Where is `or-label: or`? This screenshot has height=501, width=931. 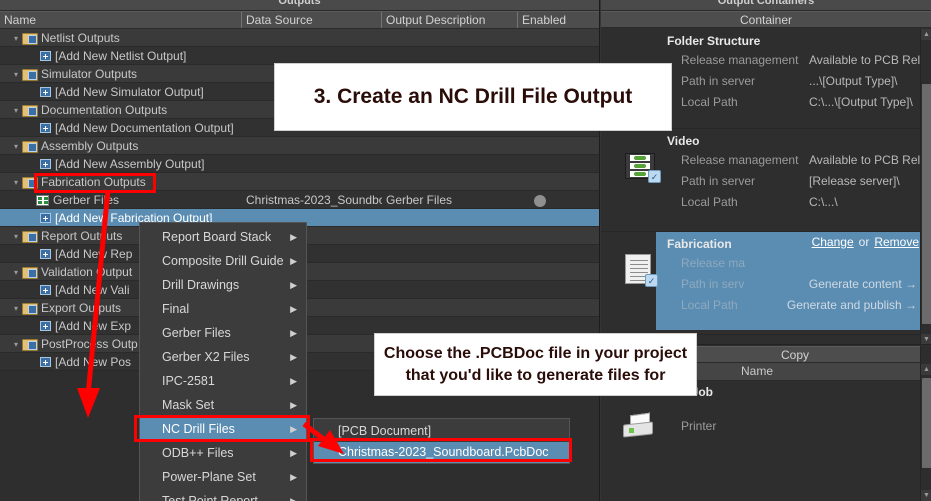 or-label: or is located at coordinates (864, 242).